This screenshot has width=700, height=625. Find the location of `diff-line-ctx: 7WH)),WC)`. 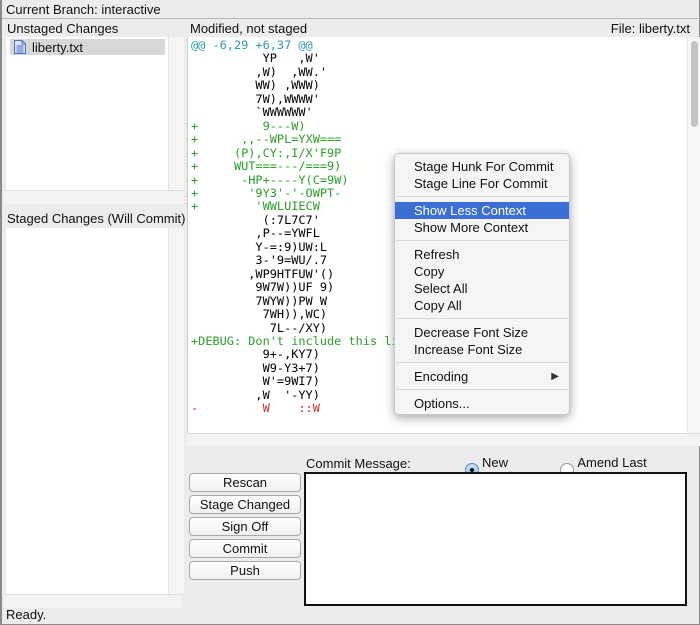

diff-line-ctx: 7WH)),WC) is located at coordinates (259, 314).